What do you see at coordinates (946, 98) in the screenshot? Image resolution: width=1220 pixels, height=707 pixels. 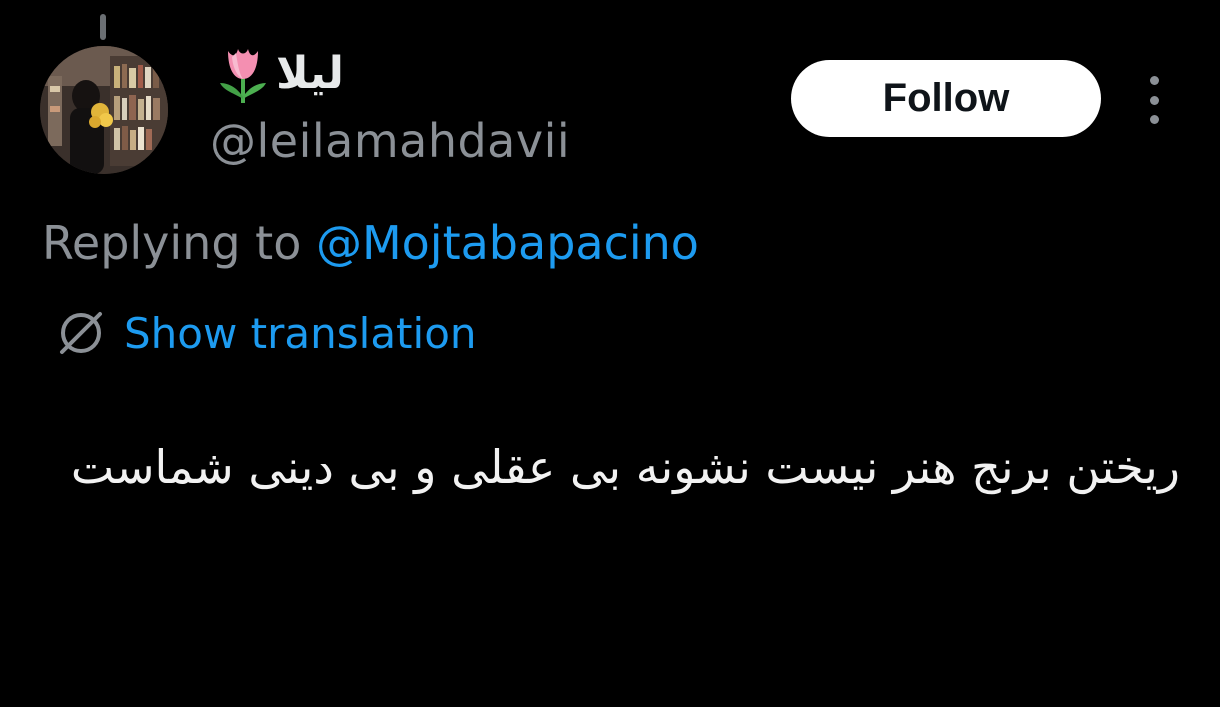 I see `follow-button: Follow` at bounding box center [946, 98].